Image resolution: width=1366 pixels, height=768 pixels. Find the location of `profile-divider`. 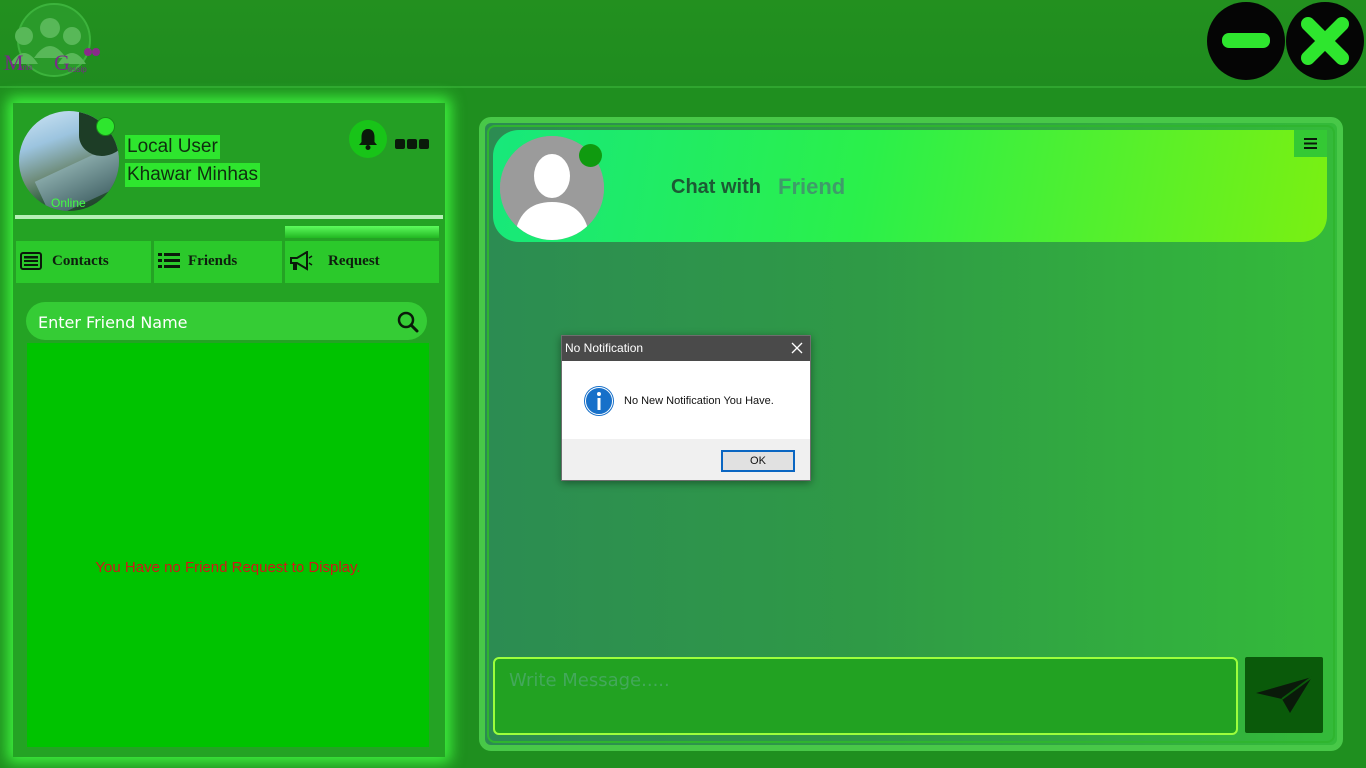

profile-divider is located at coordinates (229, 217).